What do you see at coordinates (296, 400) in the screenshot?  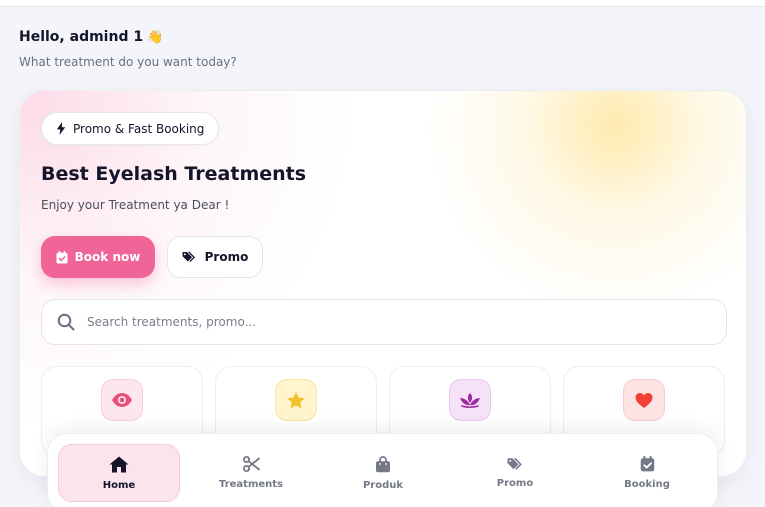 I see `star-icon` at bounding box center [296, 400].